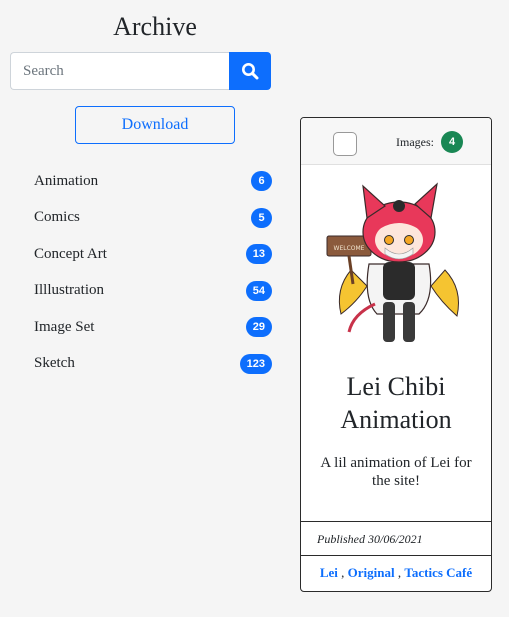  I want to click on card-header: Images: 4, so click(396, 141).